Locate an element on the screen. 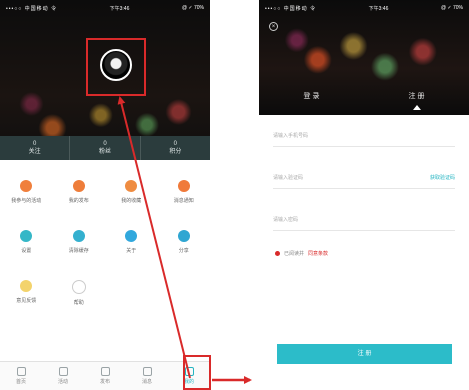 Image resolution: width=469 pixels, height=390 pixels. menu-item-label: 关于 is located at coordinates (131, 251).